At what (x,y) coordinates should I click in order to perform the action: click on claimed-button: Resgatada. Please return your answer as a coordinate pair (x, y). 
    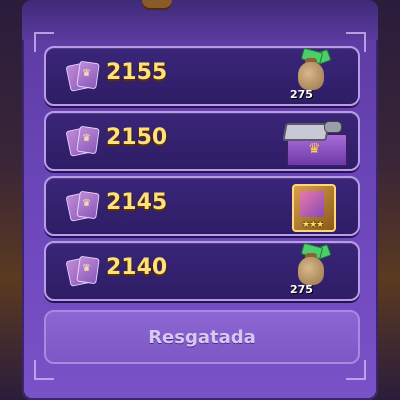
    Looking at the image, I should click on (202, 337).